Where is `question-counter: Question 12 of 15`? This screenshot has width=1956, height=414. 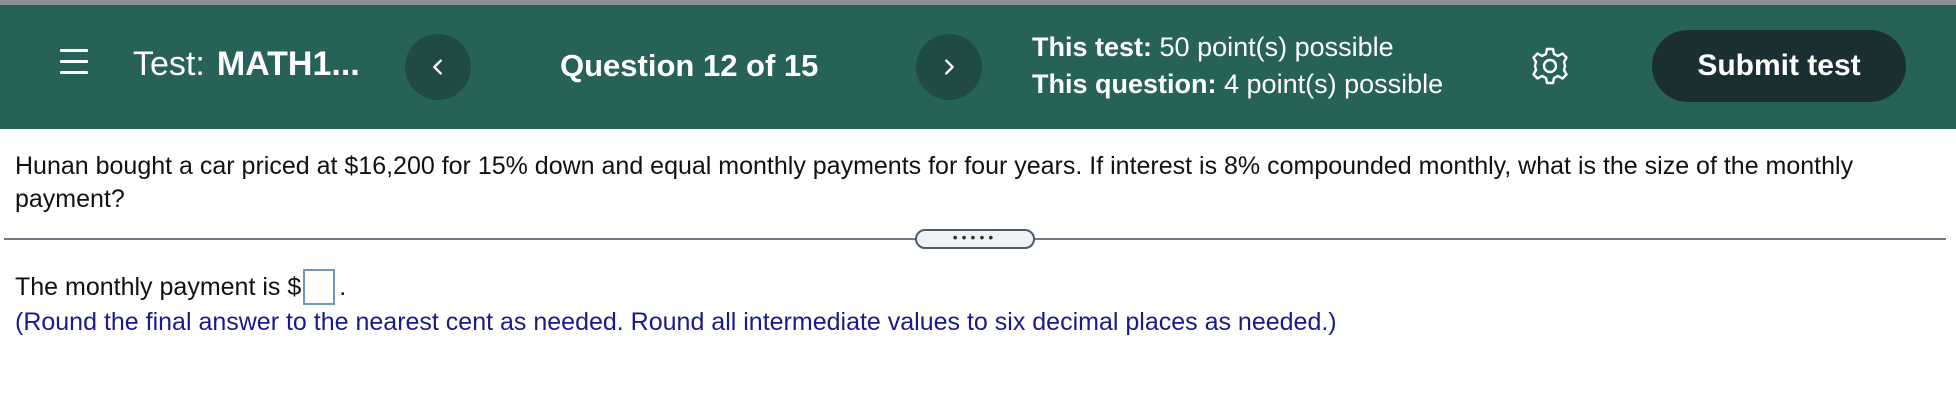 question-counter: Question 12 of 15 is located at coordinates (689, 65).